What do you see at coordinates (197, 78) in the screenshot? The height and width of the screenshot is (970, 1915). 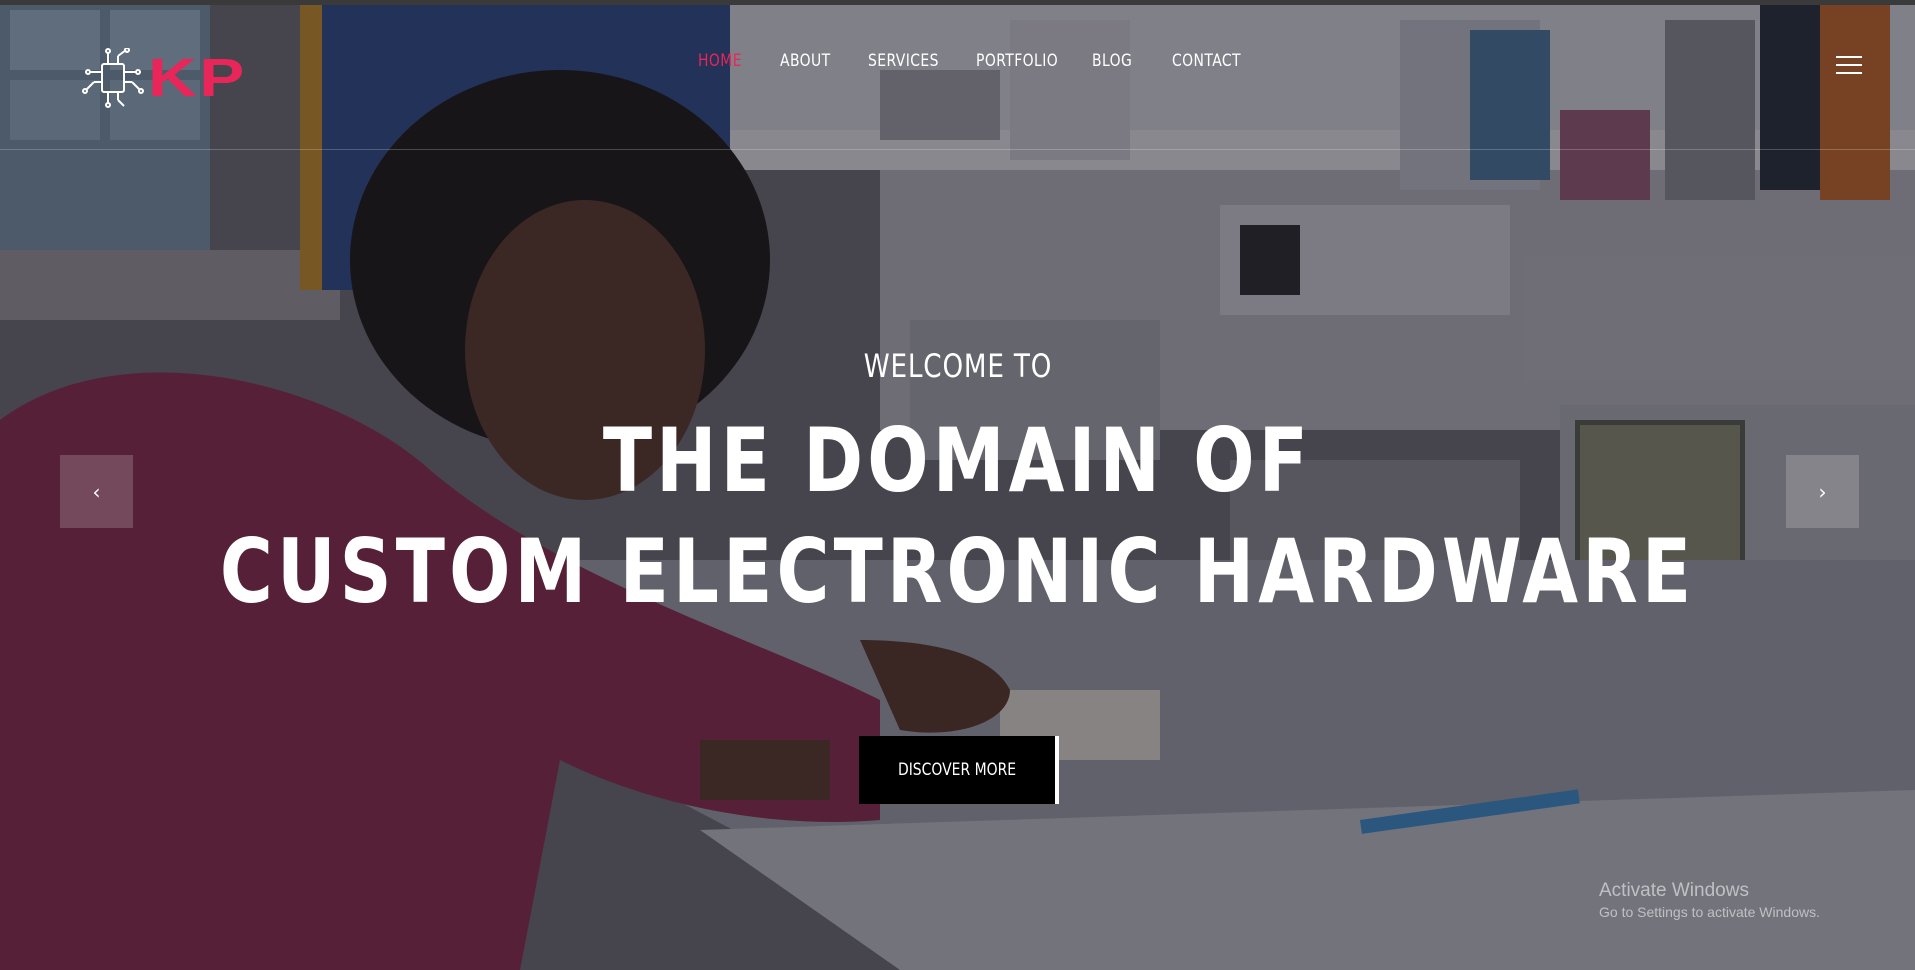 I see `logo-text: KP` at bounding box center [197, 78].